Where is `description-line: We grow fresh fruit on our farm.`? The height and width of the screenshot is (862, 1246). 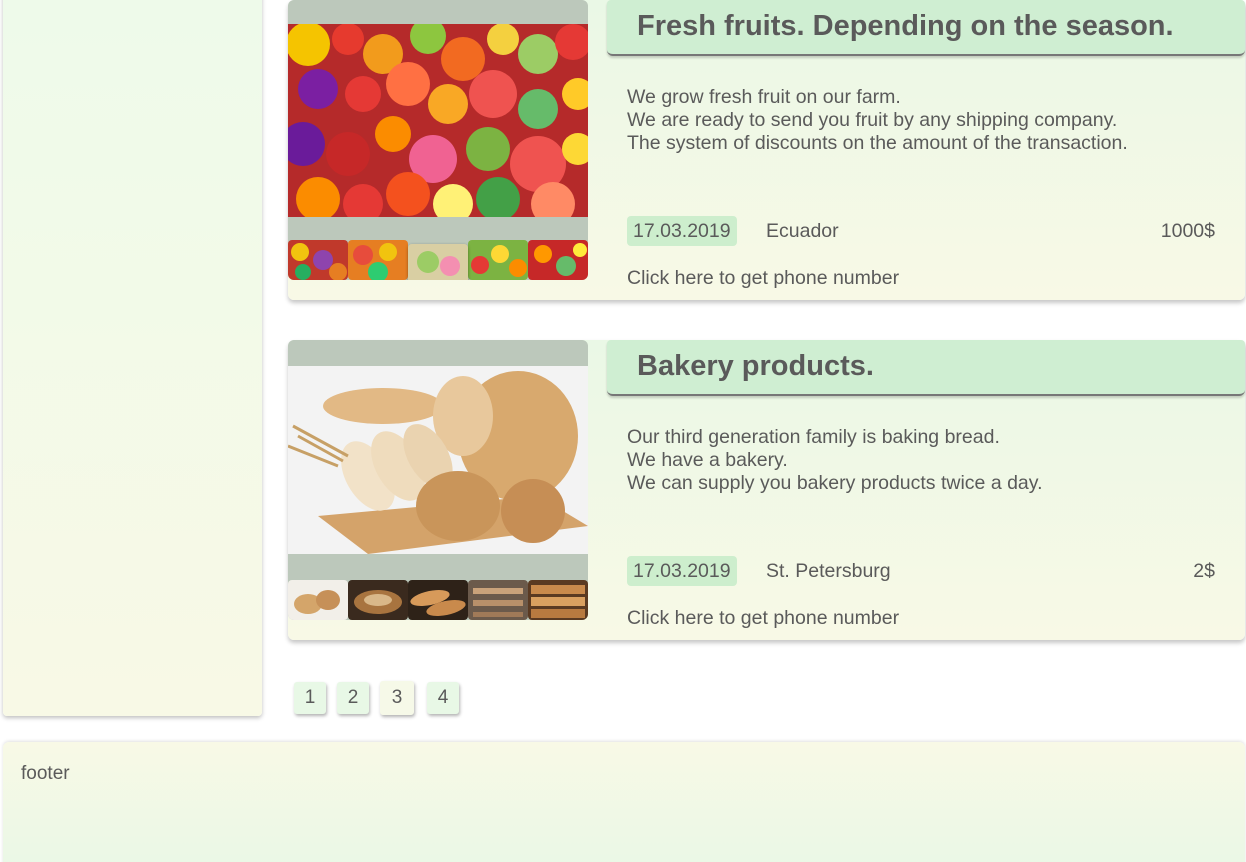
description-line: We grow fresh fruit on our farm. is located at coordinates (764, 97).